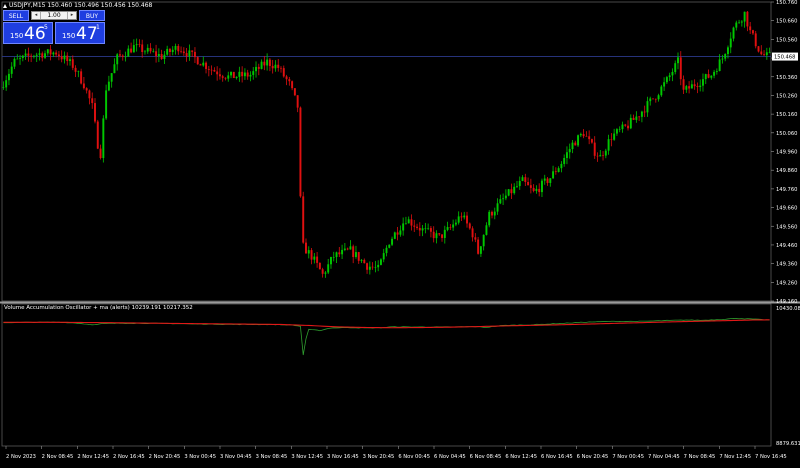 Image resolution: width=800 pixels, height=468 pixels. Describe the element at coordinates (786, 171) in the screenshot. I see `y-tick-label: 149.860` at that location.